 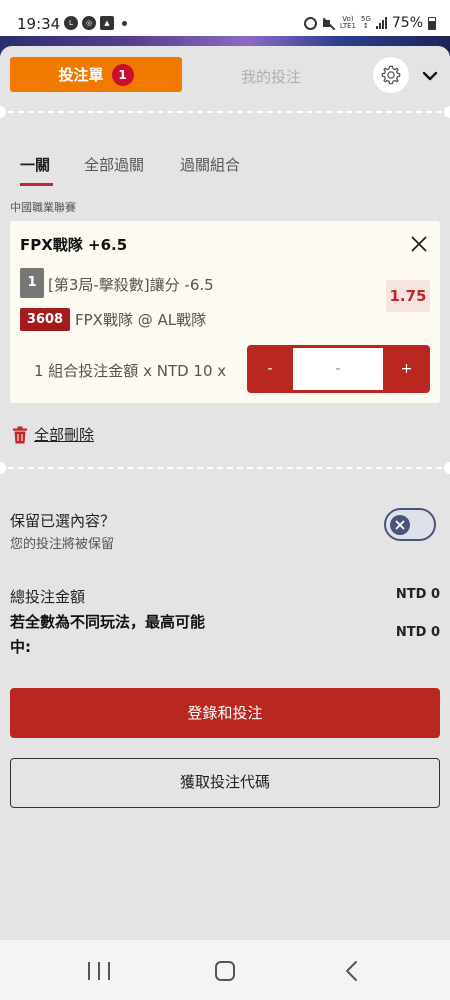 I want to click on tab-betslip: 投注單 1, so click(x=96, y=74).